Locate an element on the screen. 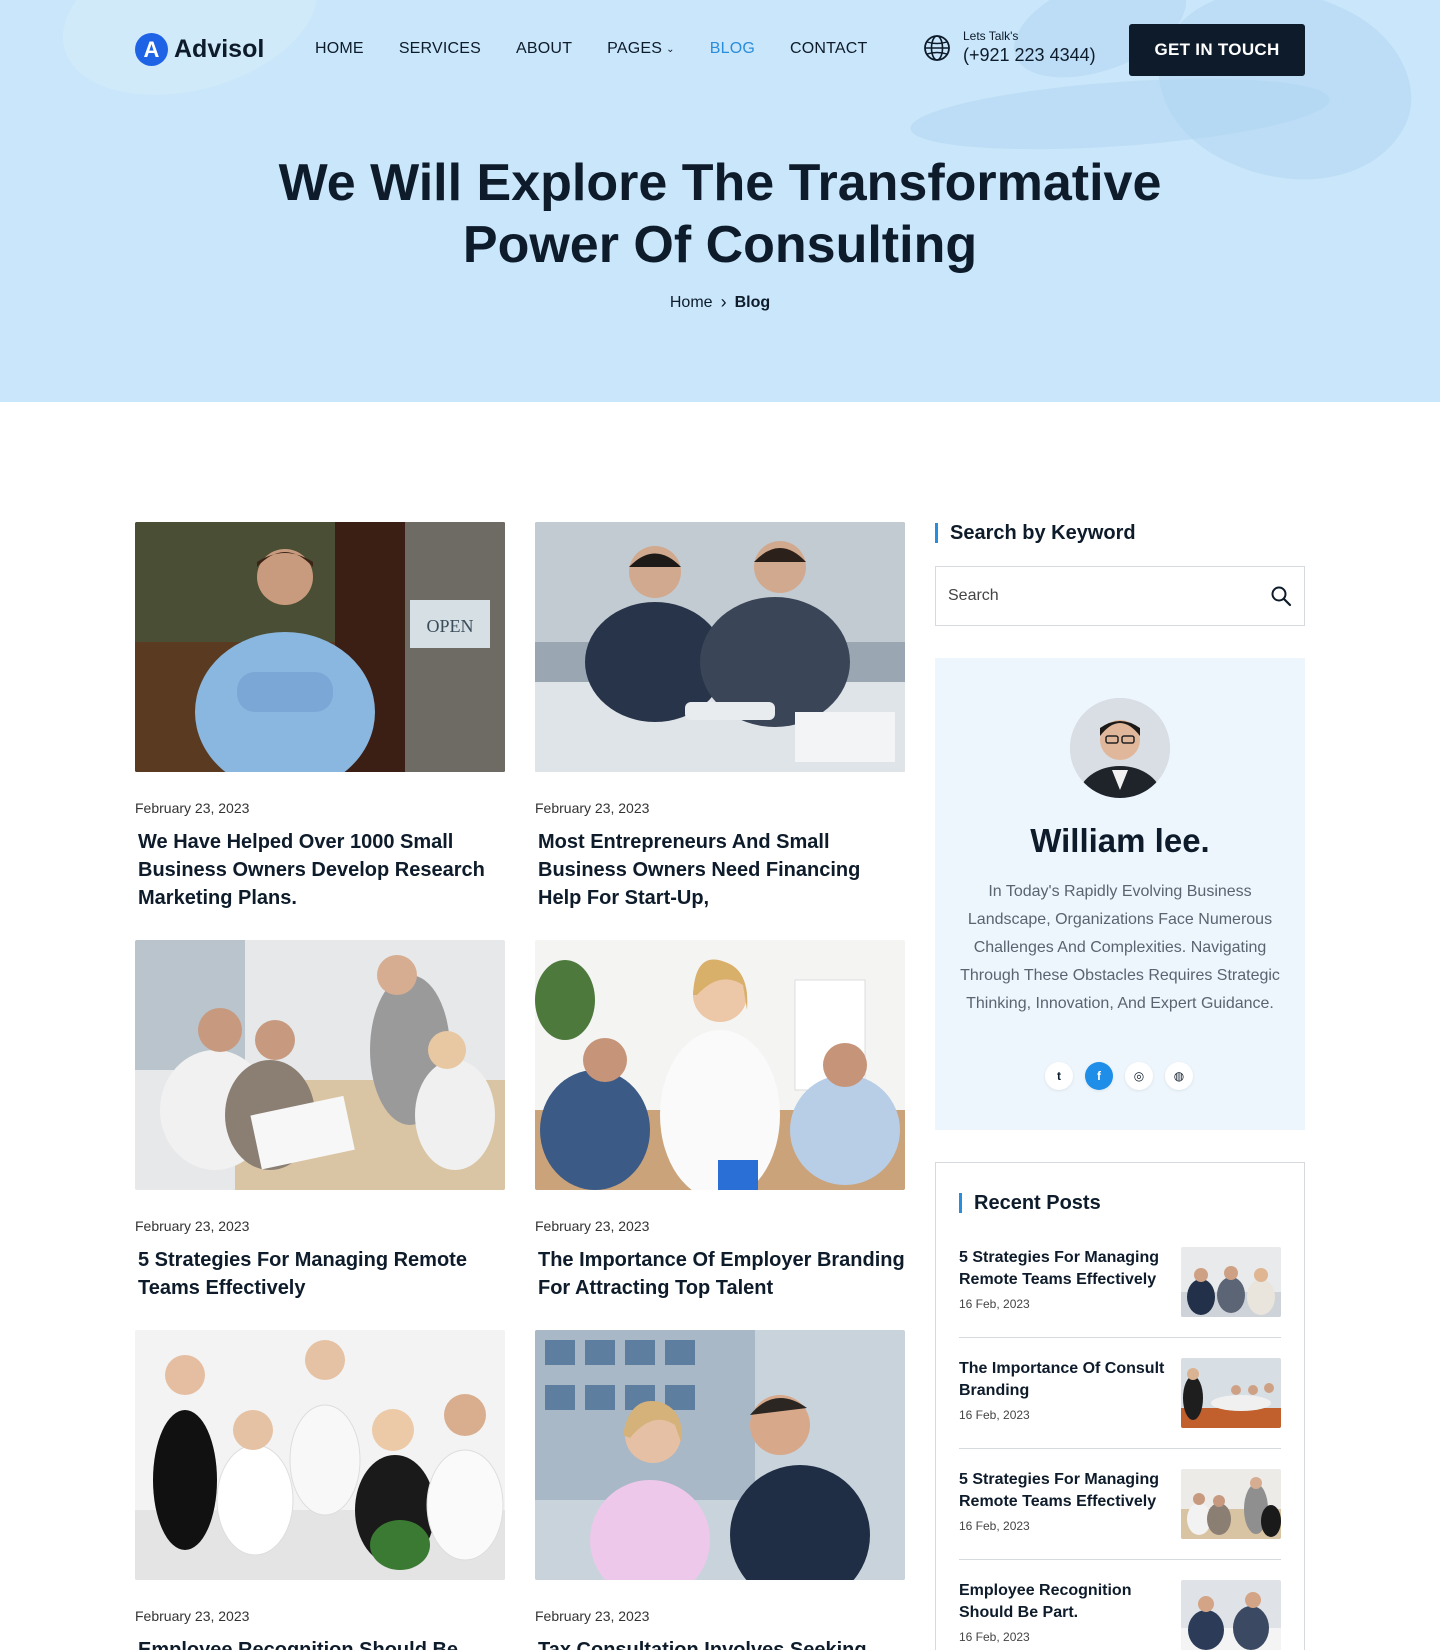 The width and height of the screenshot is (1440, 1650). contact-block: Lets Talk's (+921 223 4344) is located at coordinates (1009, 47).